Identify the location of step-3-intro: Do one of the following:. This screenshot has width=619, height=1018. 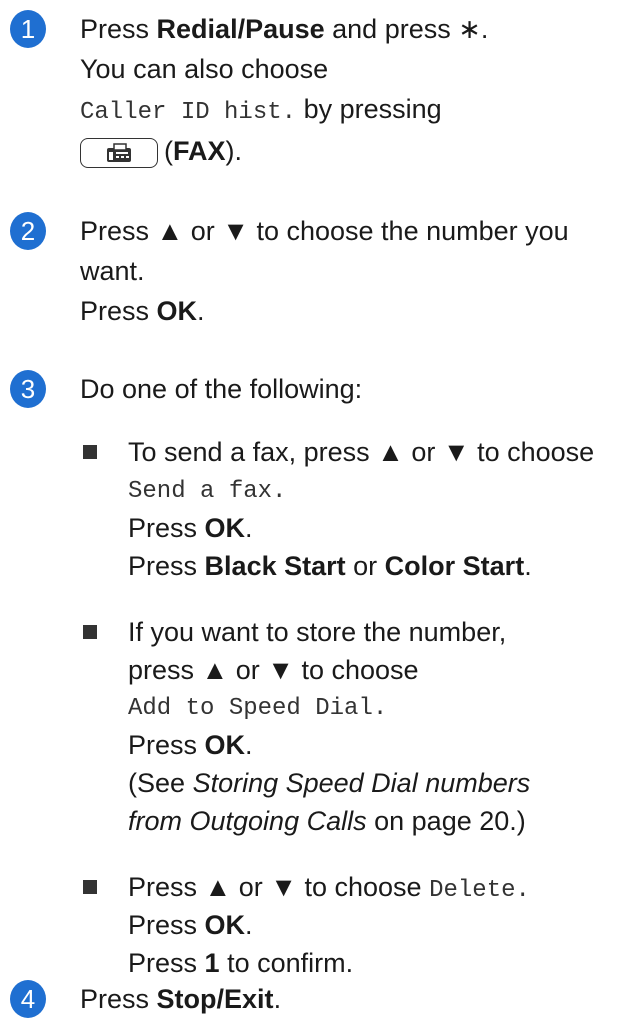
(221, 389).